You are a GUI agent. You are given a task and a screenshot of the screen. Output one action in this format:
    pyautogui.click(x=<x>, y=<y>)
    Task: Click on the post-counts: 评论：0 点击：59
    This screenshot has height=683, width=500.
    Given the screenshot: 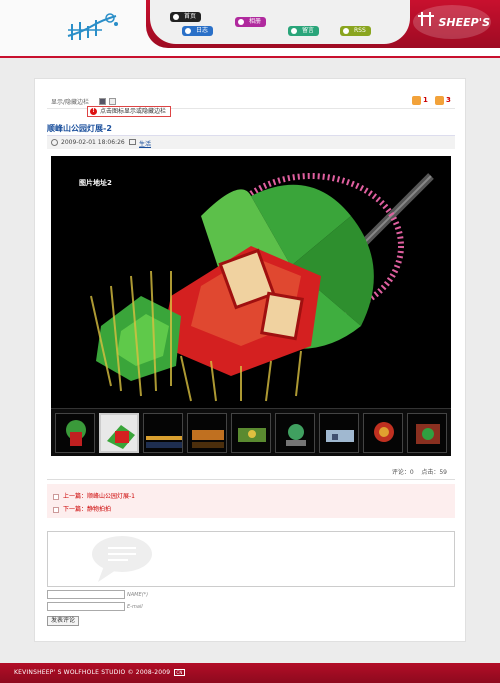 What is the action you would take?
    pyautogui.click(x=419, y=471)
    